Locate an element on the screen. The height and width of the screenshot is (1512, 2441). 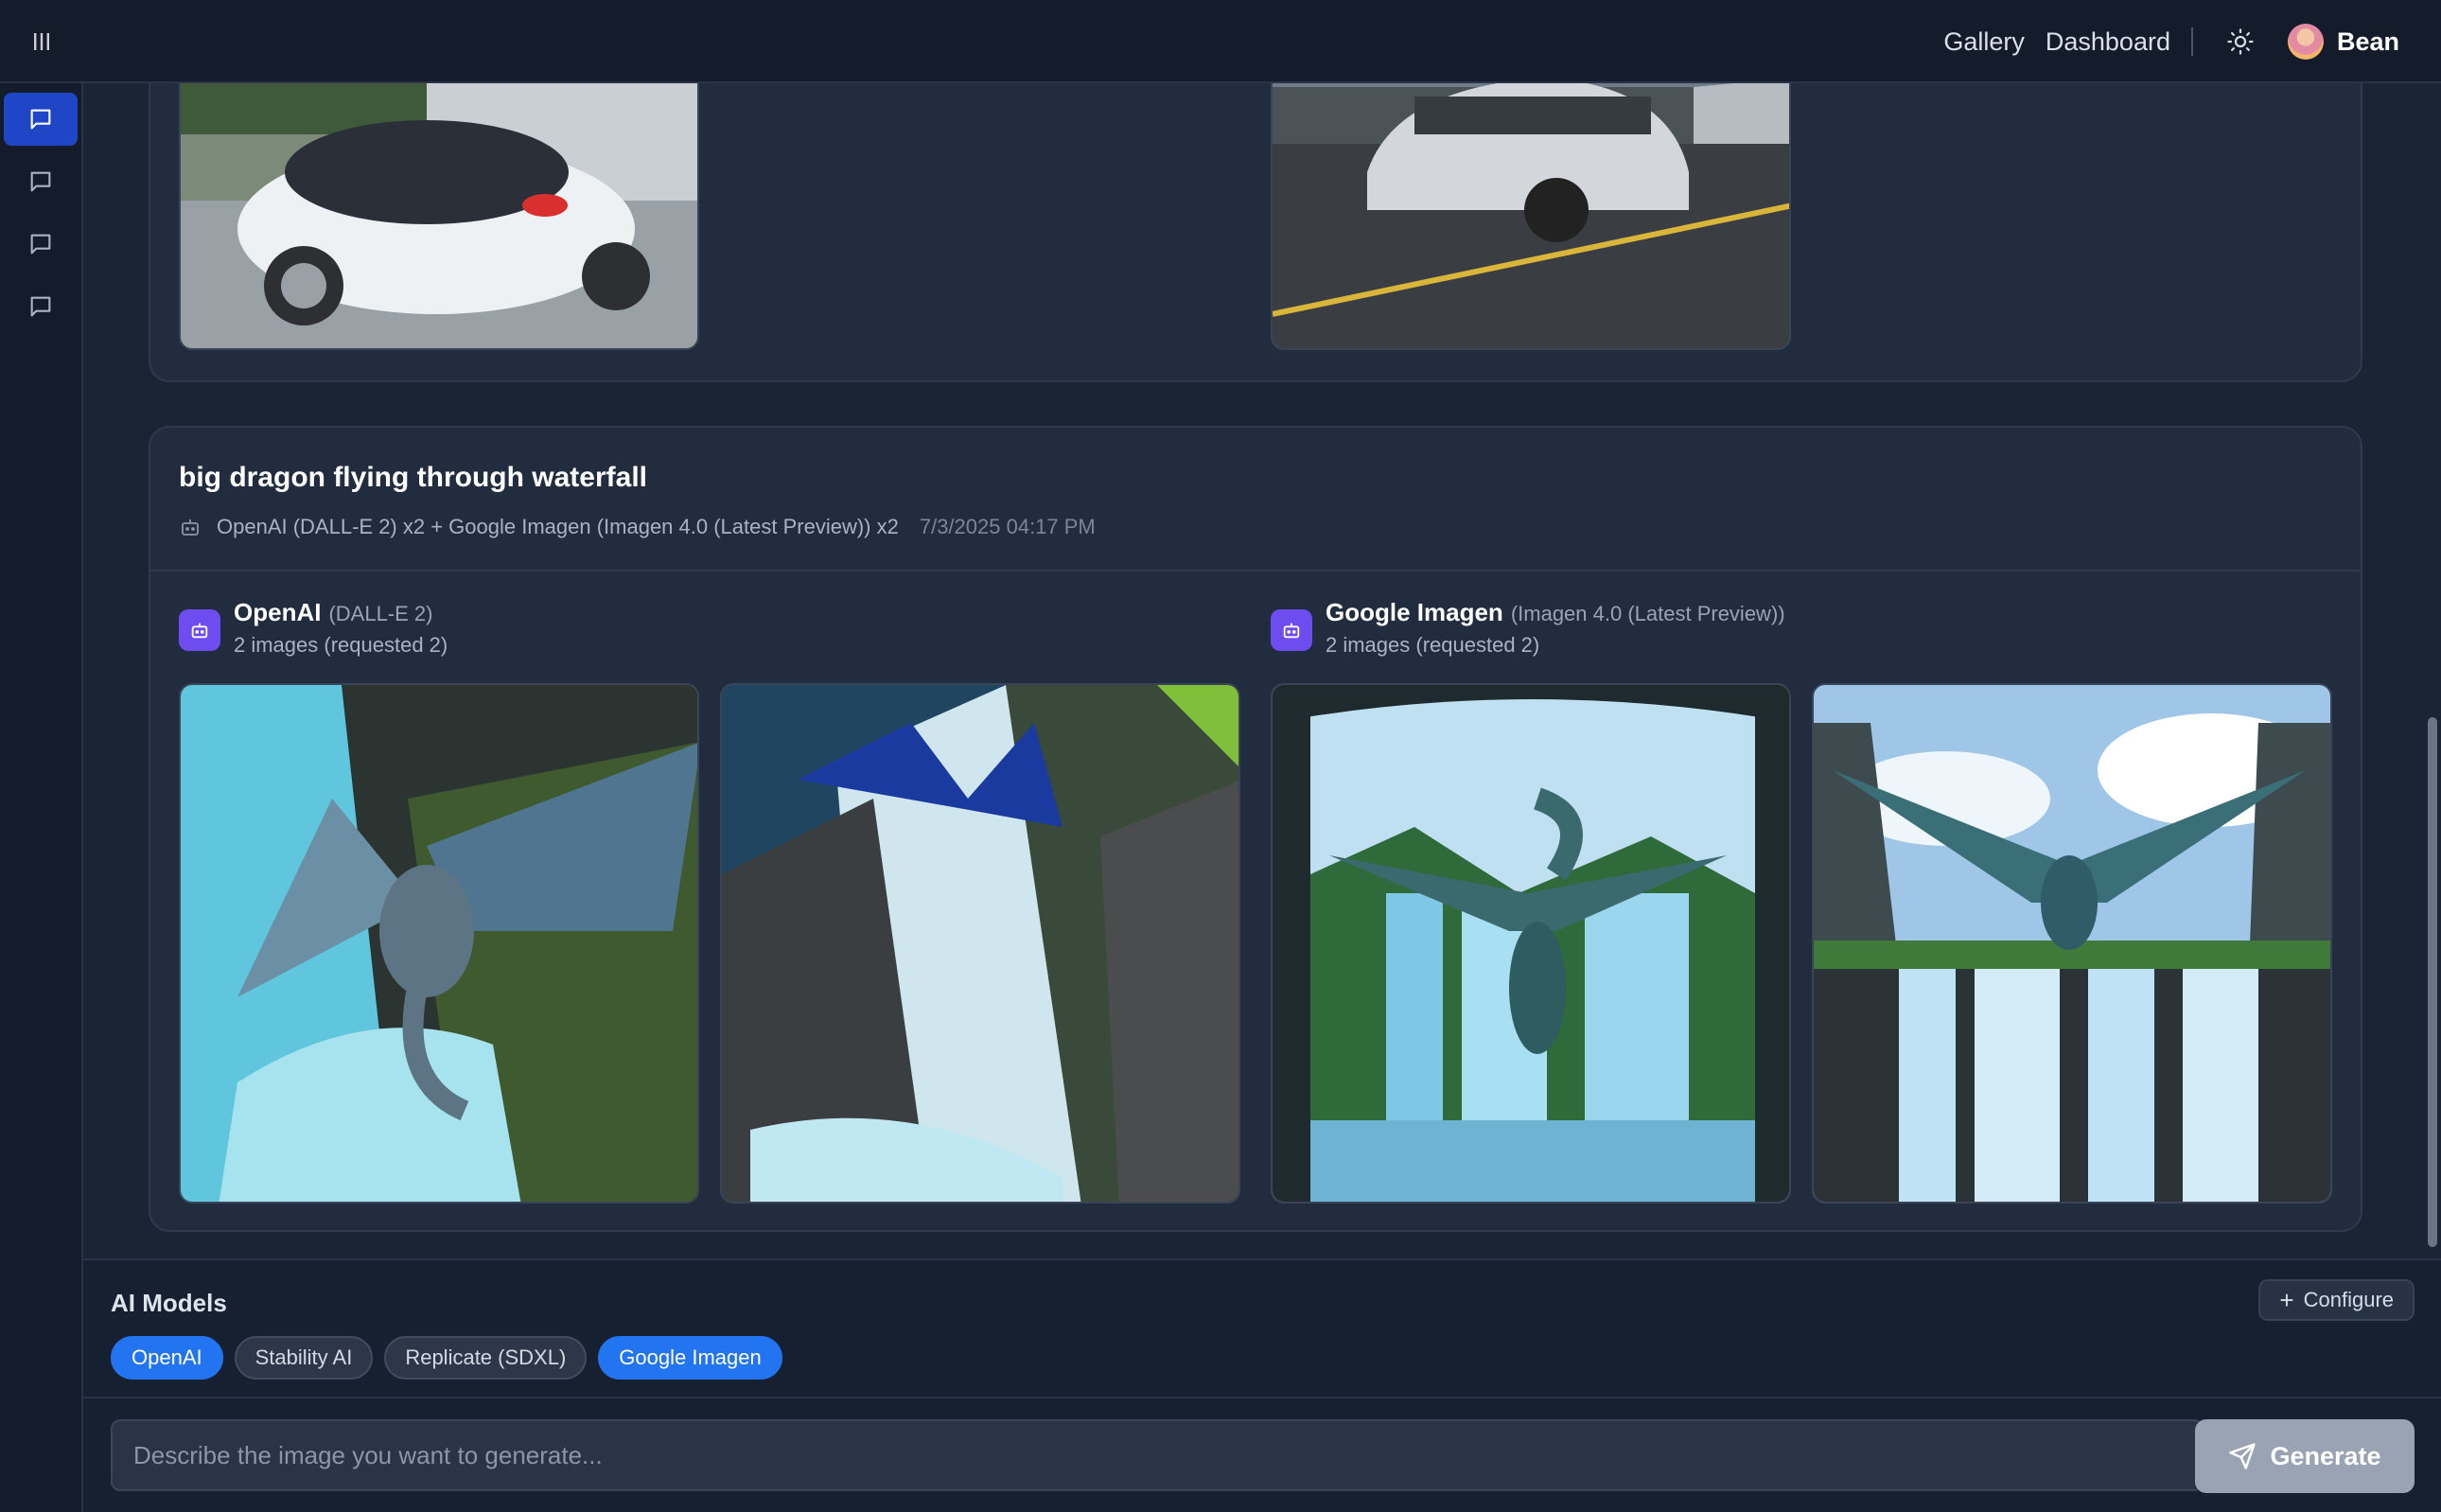
top-bar: Gallery Dashboard Bean is located at coordinates (1220, 41).